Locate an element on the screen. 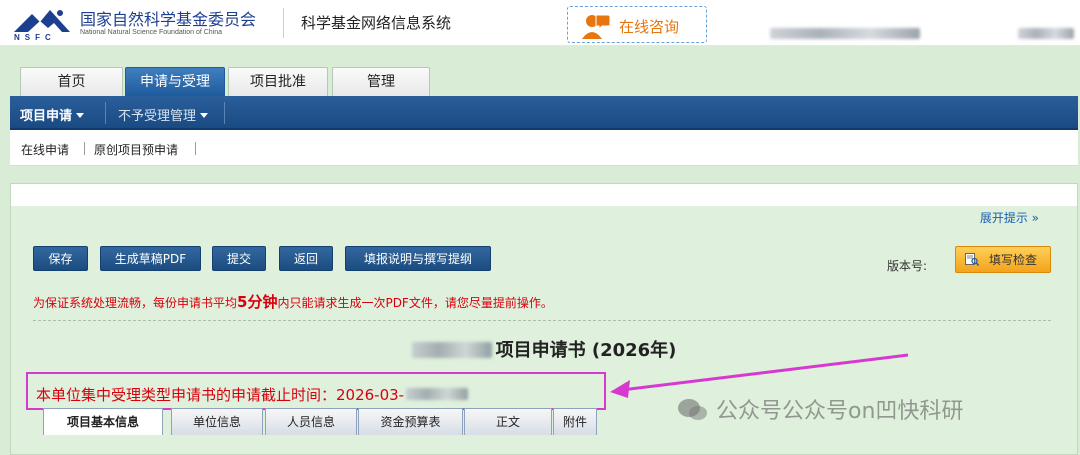  generate-pdf-button: 生成草稿PDF is located at coordinates (150, 258).